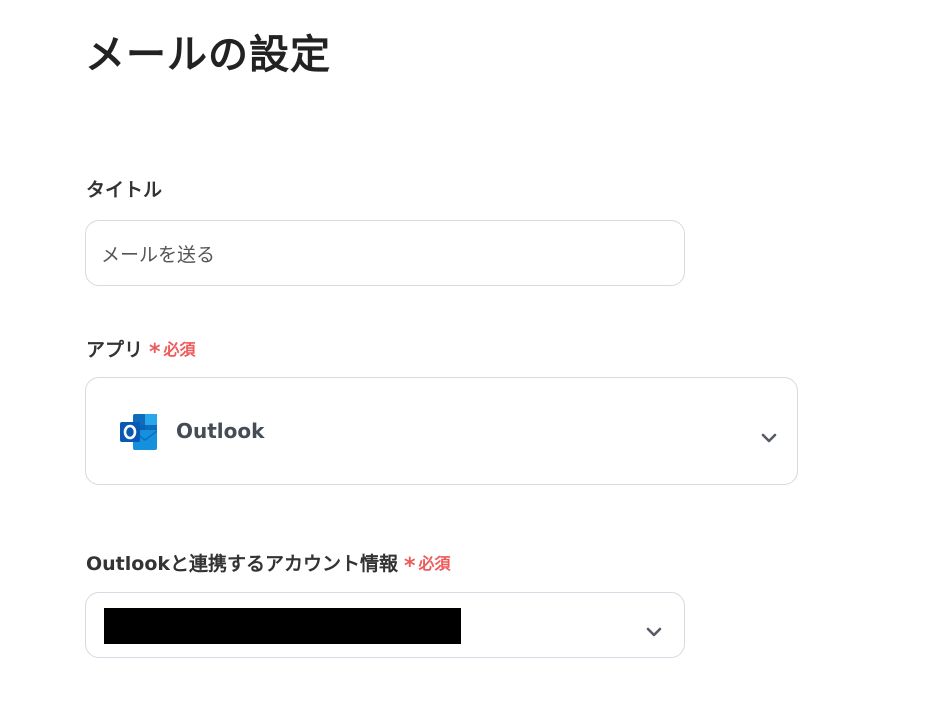 This screenshot has height=718, width=938. Describe the element at coordinates (282, 626) in the screenshot. I see `redacted-account-value` at that location.